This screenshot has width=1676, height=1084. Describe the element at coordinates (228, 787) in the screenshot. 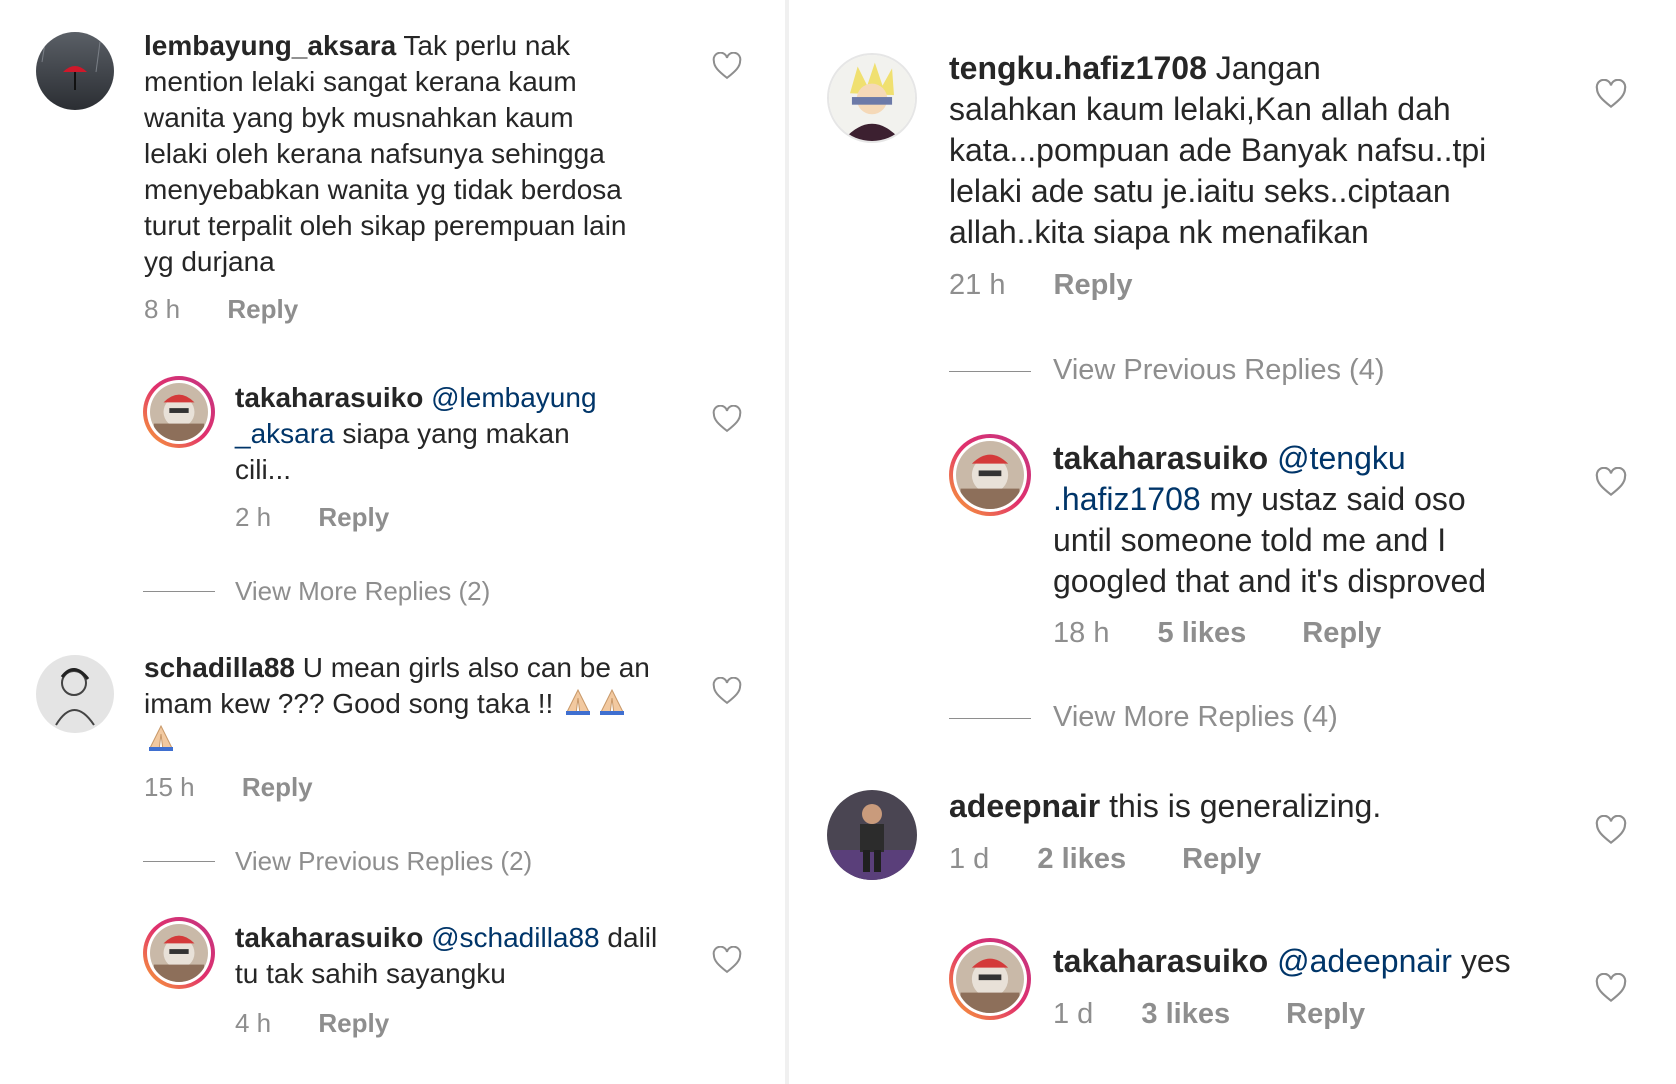

I see `comment-meta: 15 h Reply` at that location.